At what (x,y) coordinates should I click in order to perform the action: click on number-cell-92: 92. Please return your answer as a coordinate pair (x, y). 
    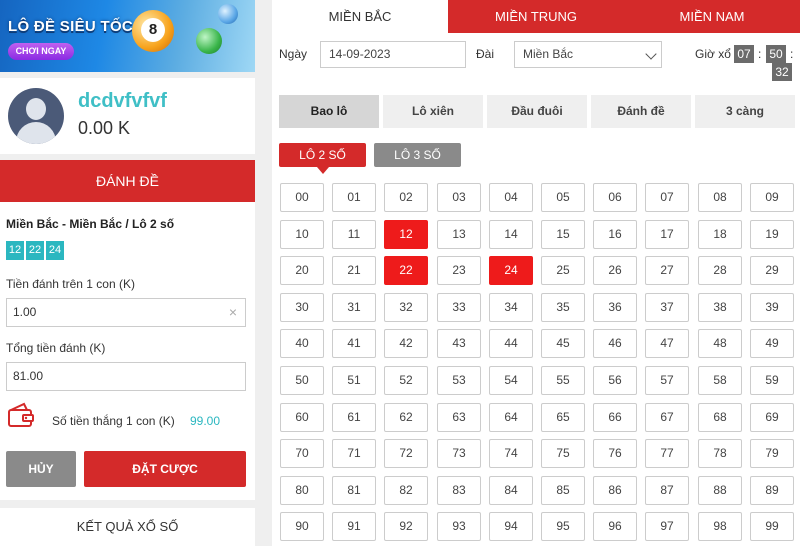
    Looking at the image, I should click on (406, 526).